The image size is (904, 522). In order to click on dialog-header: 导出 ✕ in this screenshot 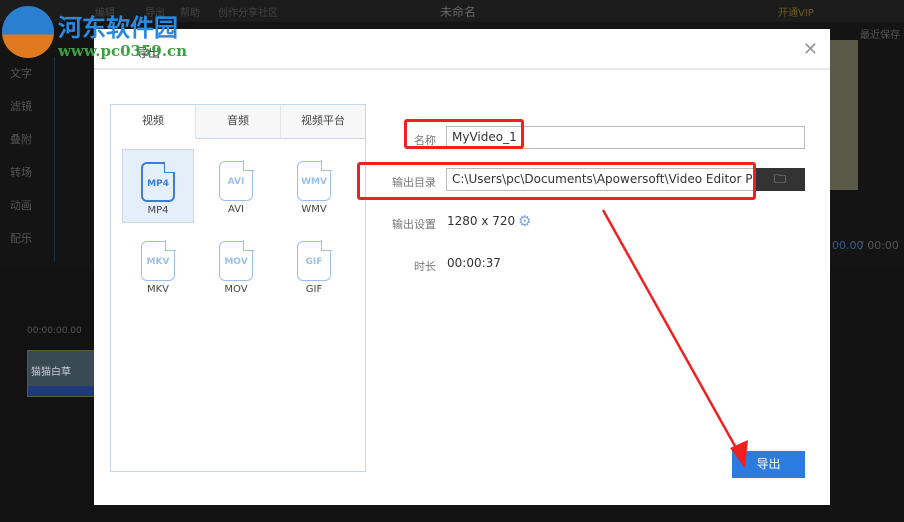, I will do `click(462, 49)`.